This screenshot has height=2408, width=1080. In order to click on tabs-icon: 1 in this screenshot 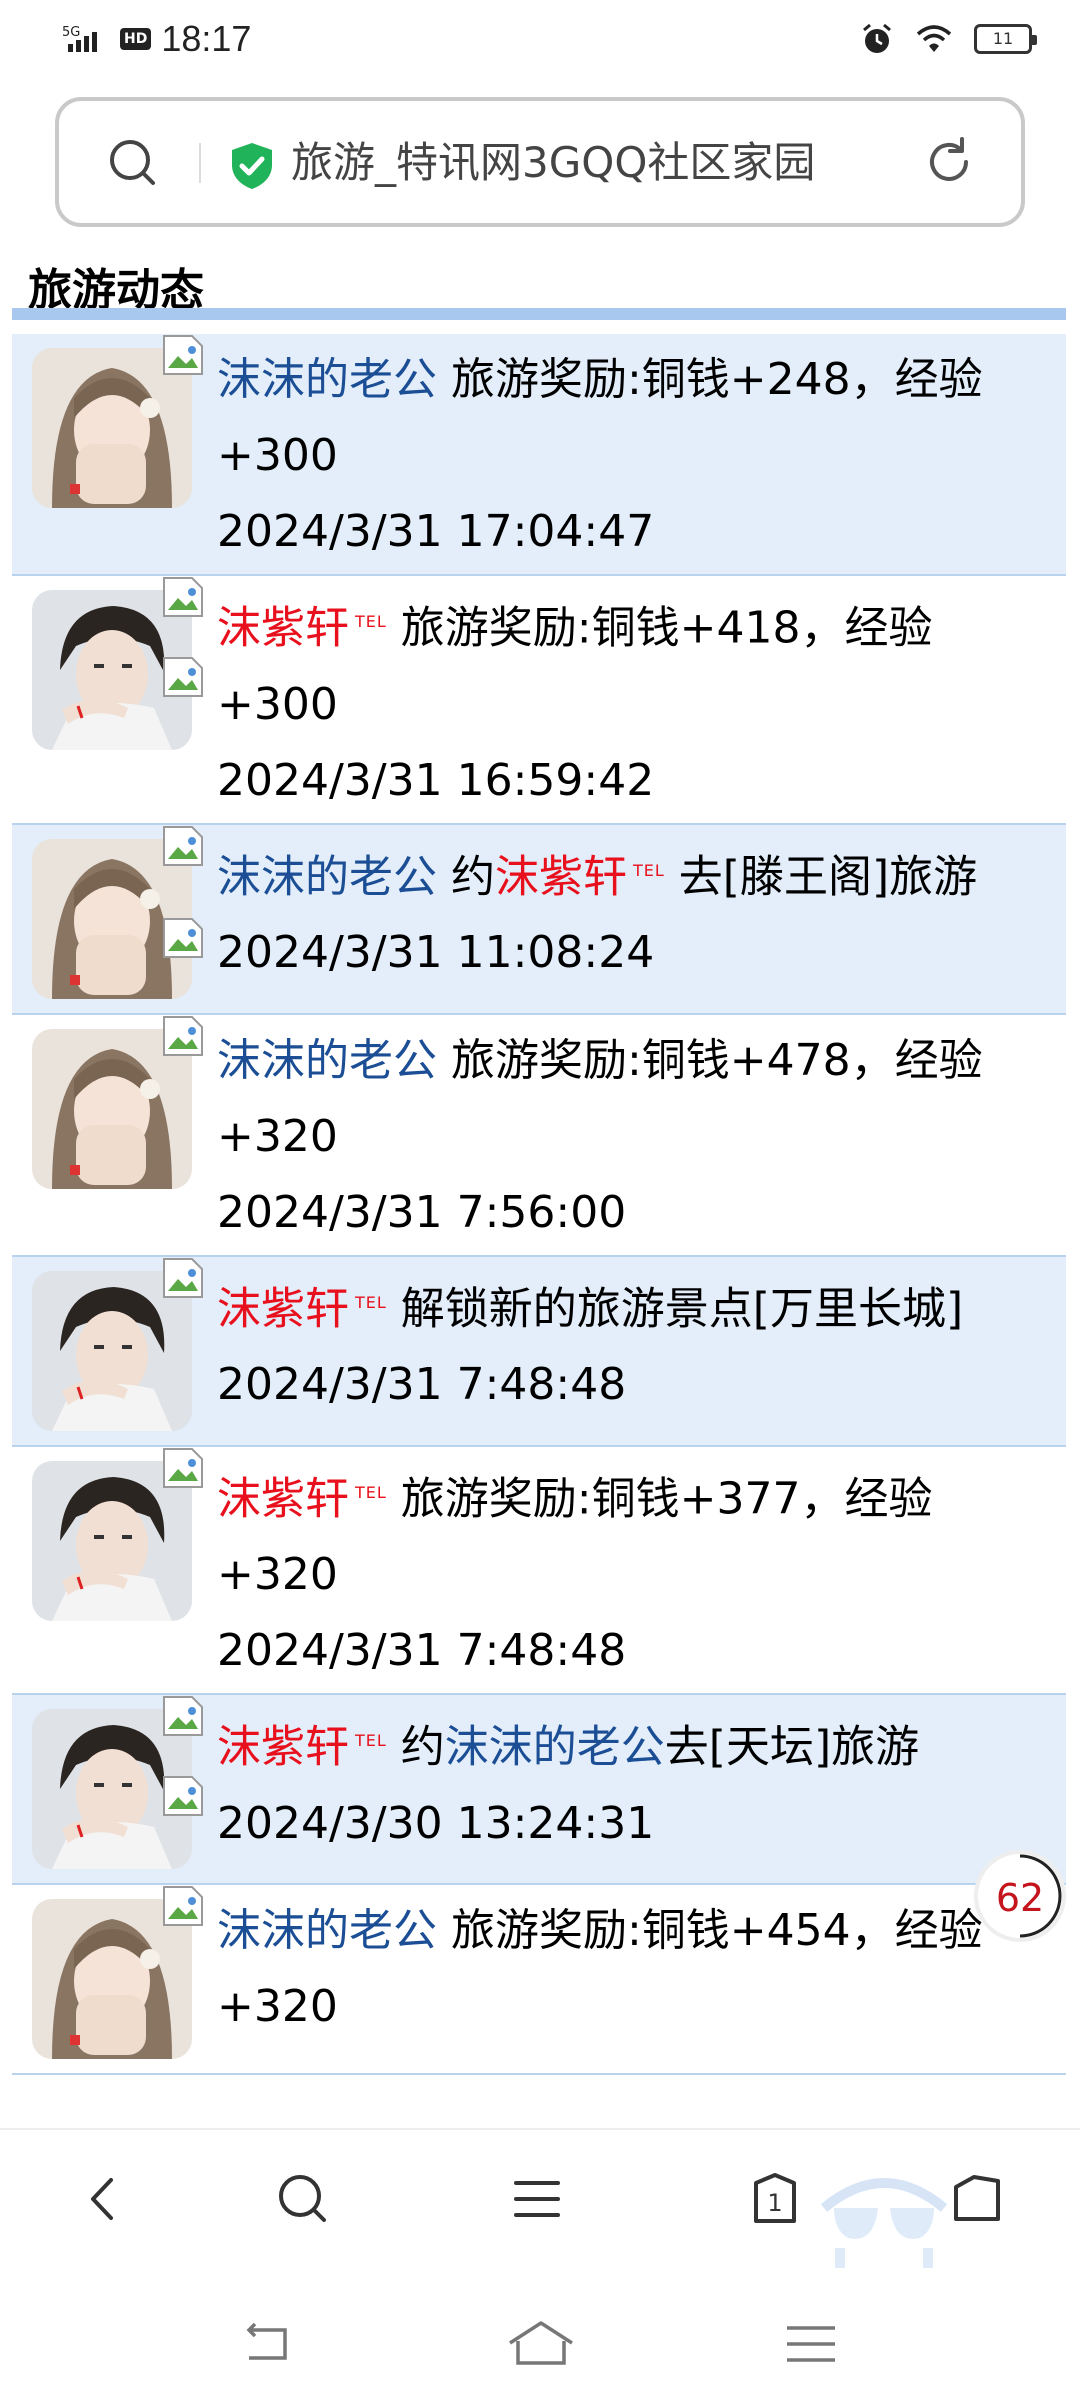, I will do `click(775, 2198)`.